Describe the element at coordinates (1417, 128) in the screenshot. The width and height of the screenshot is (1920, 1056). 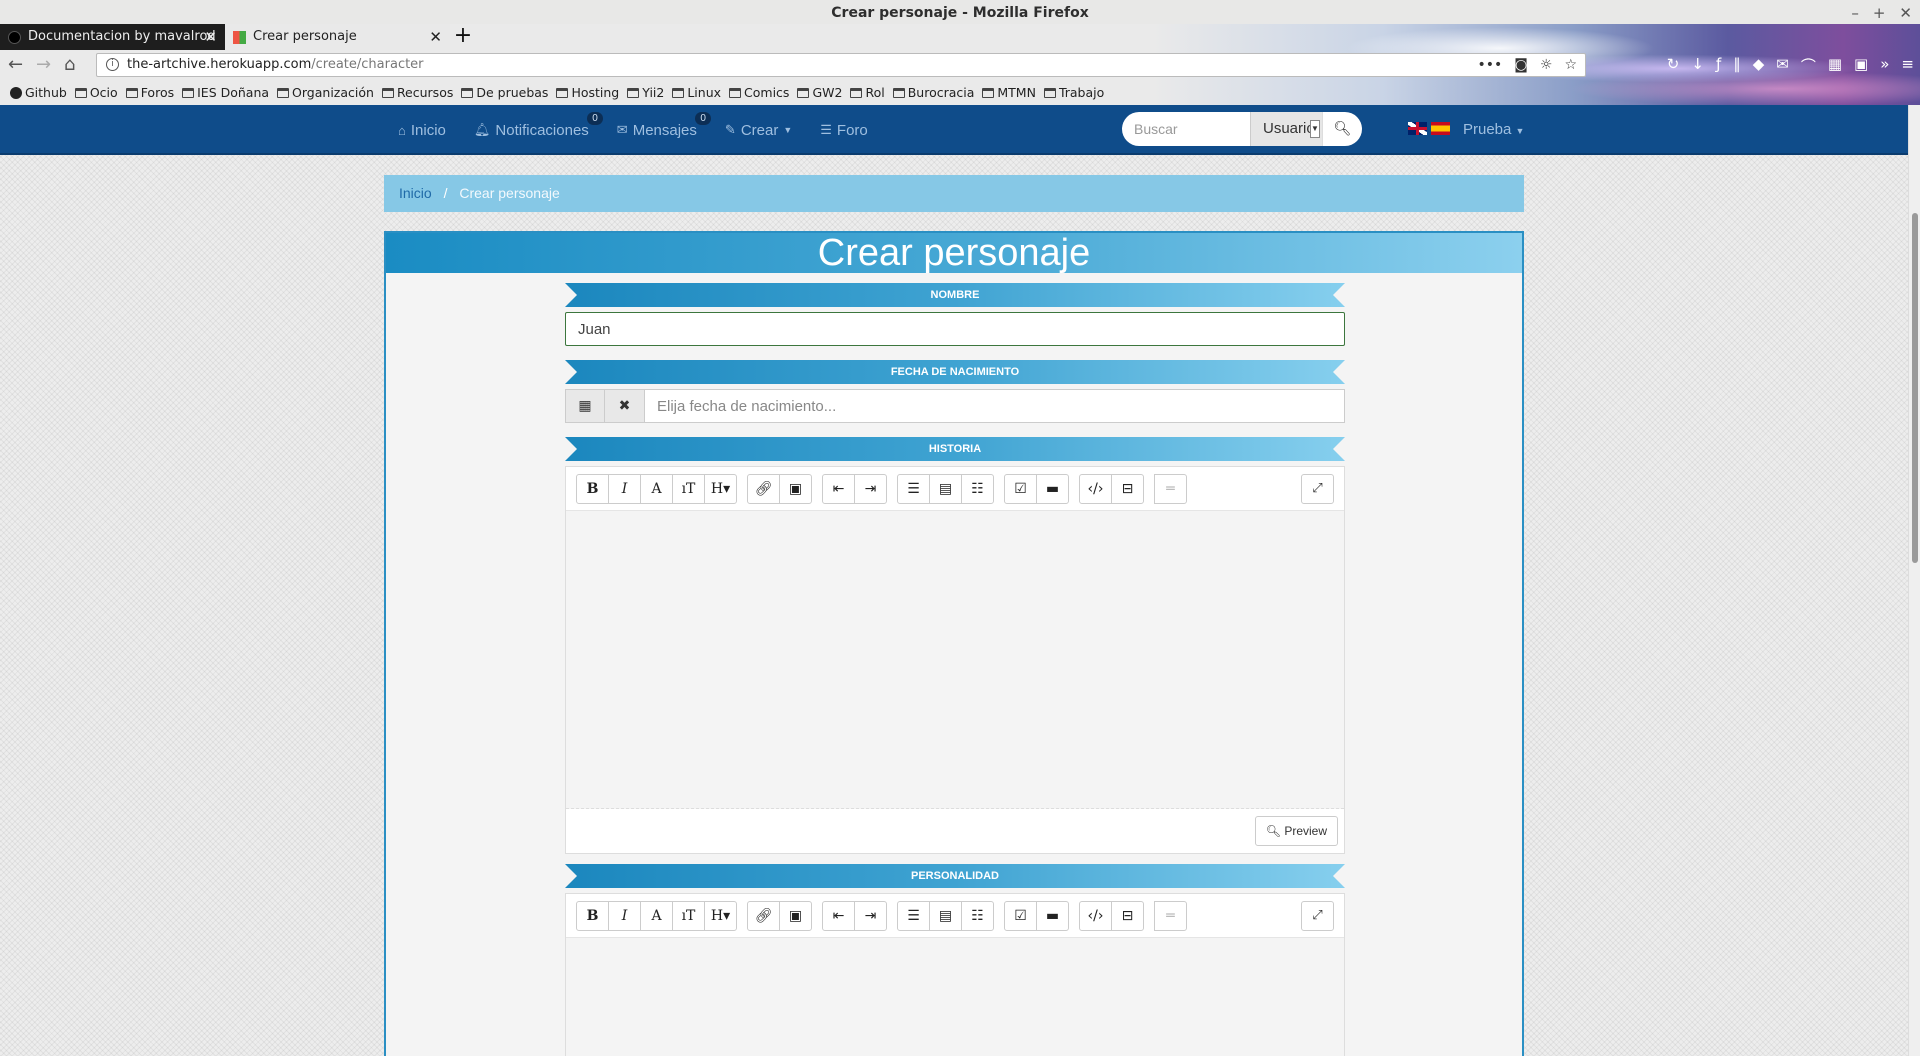
I see `flag-uk-icon` at that location.